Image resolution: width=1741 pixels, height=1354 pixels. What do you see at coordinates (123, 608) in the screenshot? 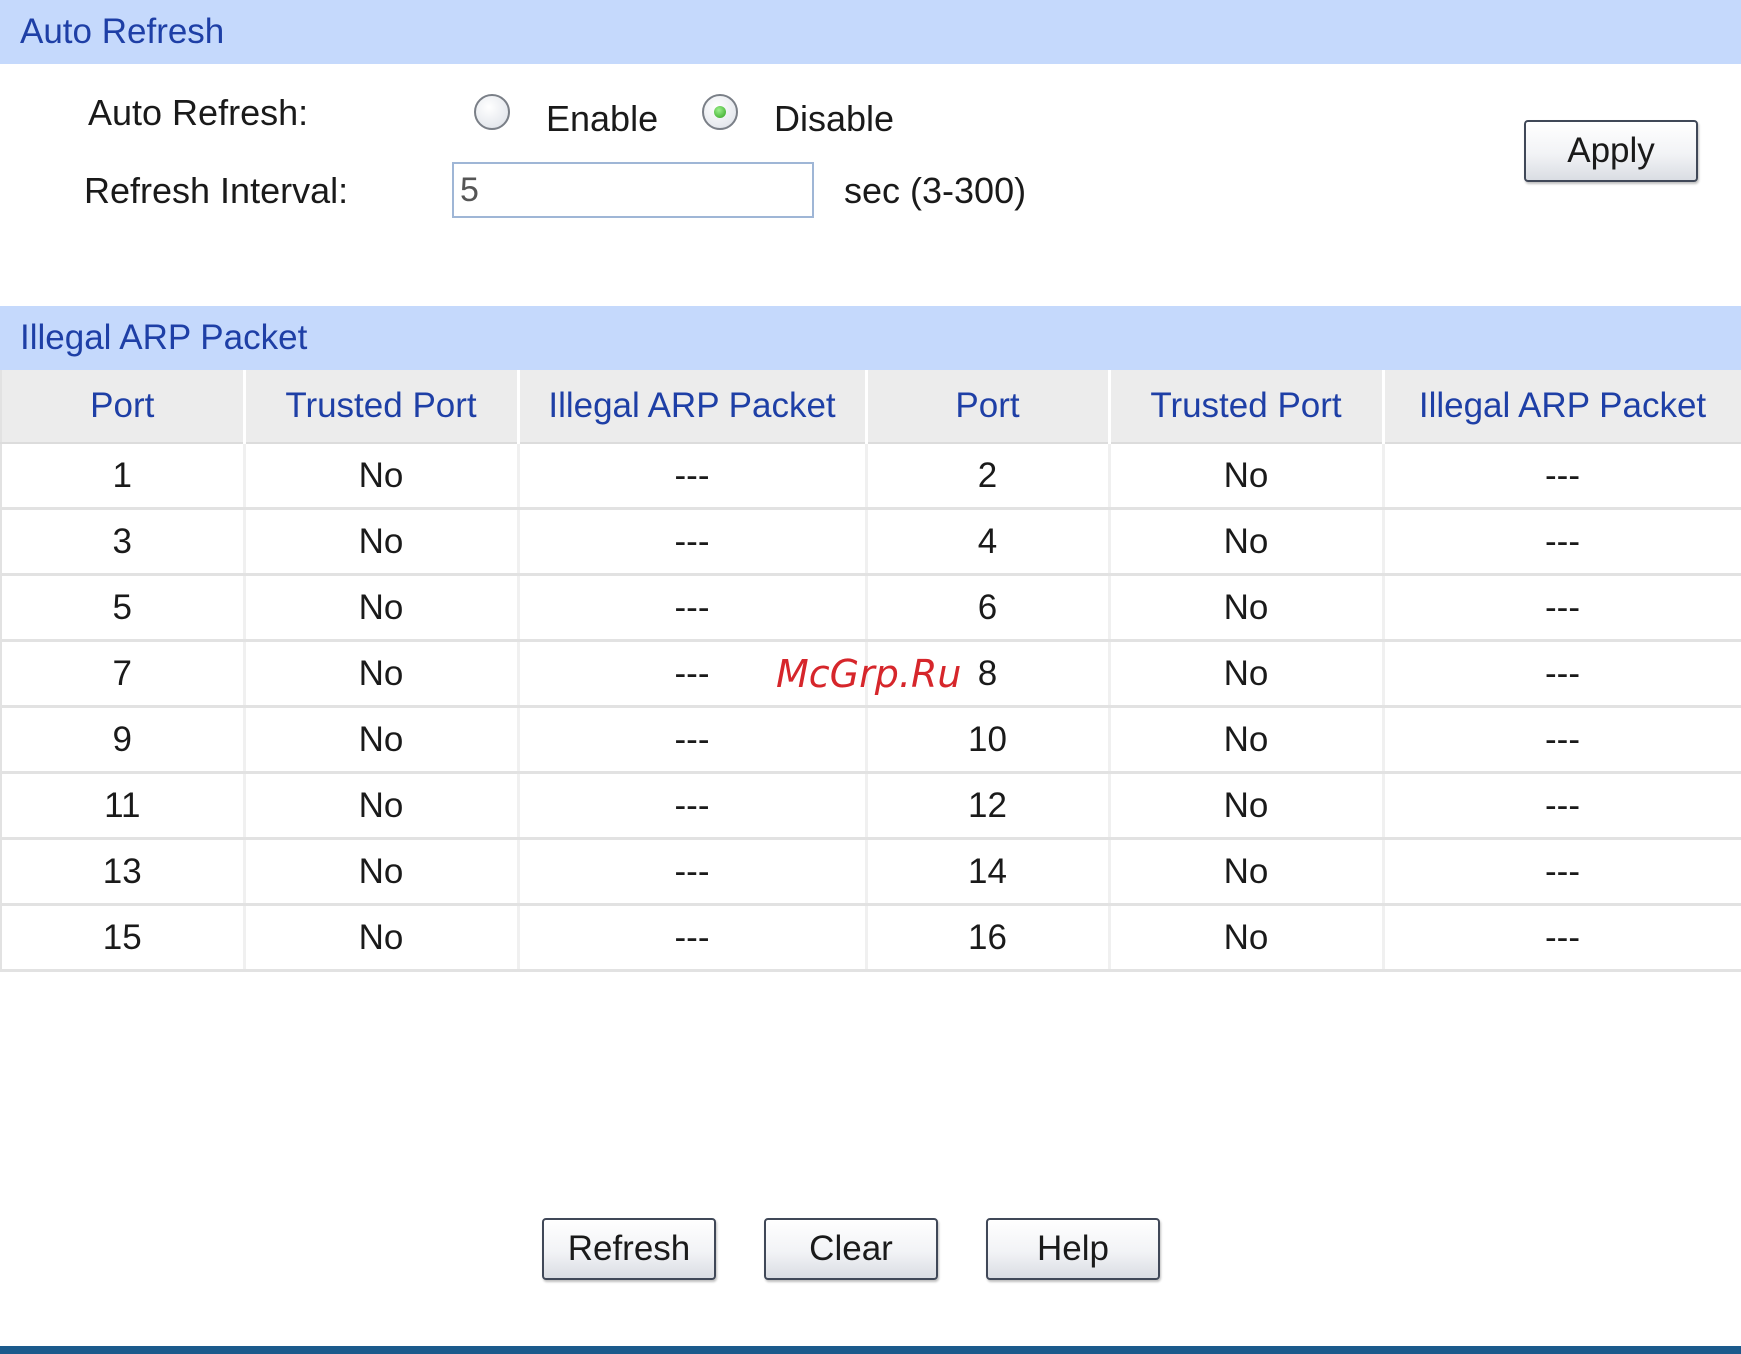
I see `port-cell: 5` at bounding box center [123, 608].